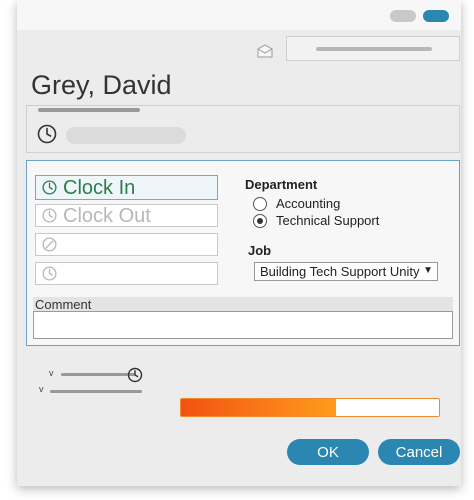  I want to click on comment-header, so click(243, 304).